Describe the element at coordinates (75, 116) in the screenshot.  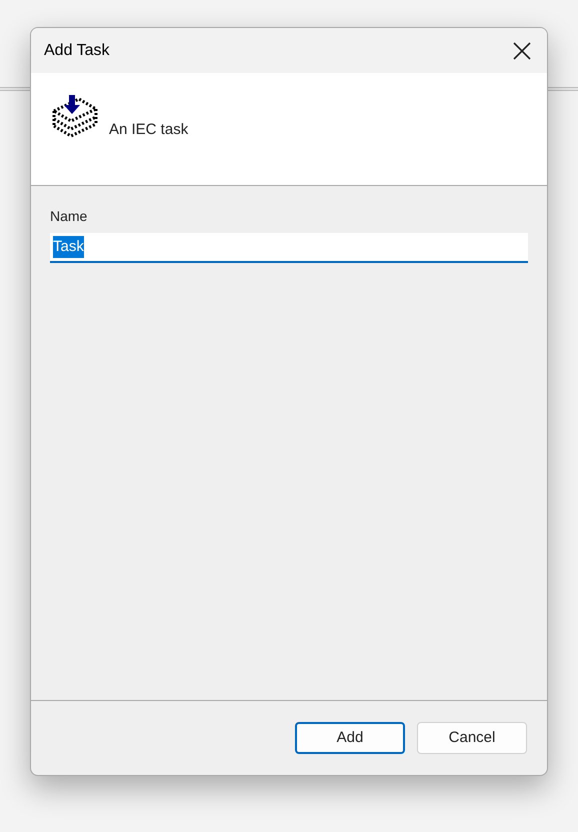
I see `task-stack-icon` at that location.